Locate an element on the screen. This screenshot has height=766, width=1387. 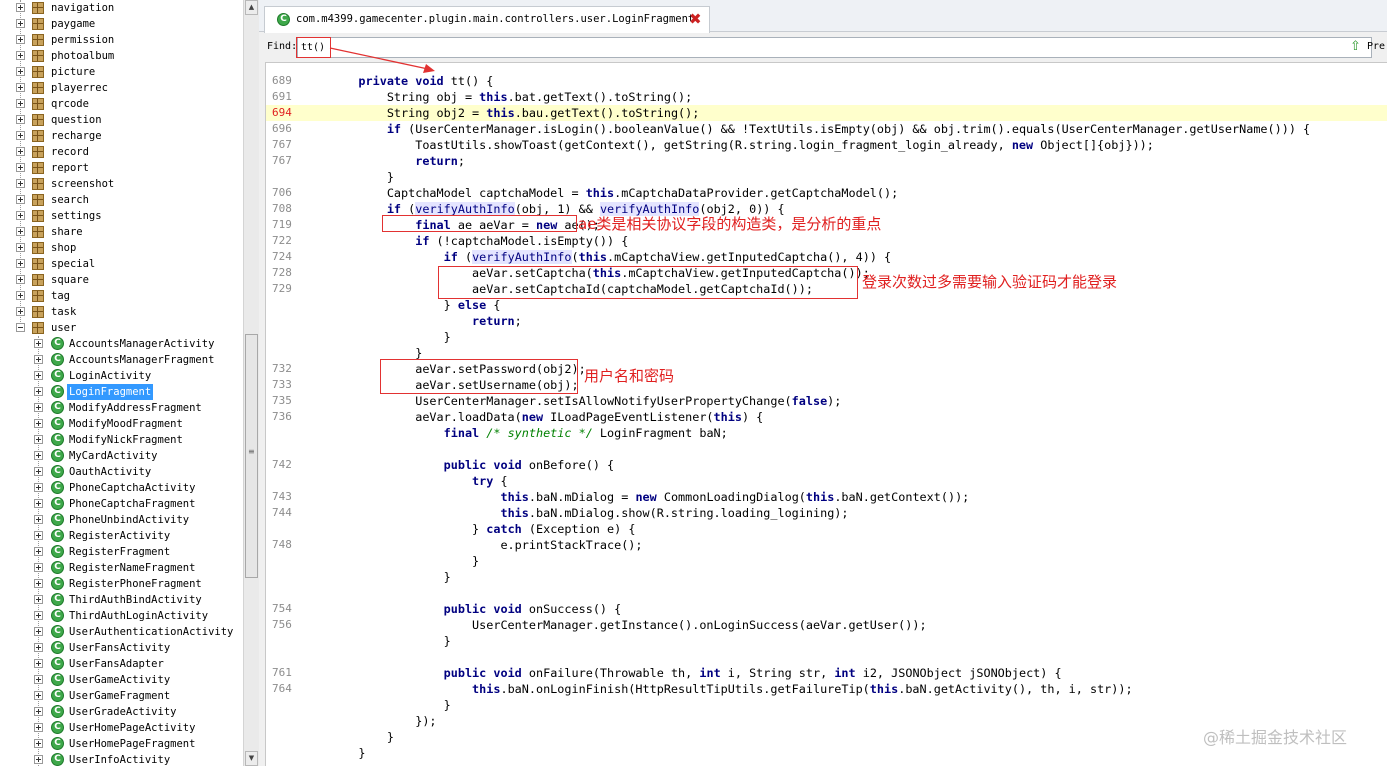
tree-class-RegisterFragment: C RegisterFragment is located at coordinates (121, 552).